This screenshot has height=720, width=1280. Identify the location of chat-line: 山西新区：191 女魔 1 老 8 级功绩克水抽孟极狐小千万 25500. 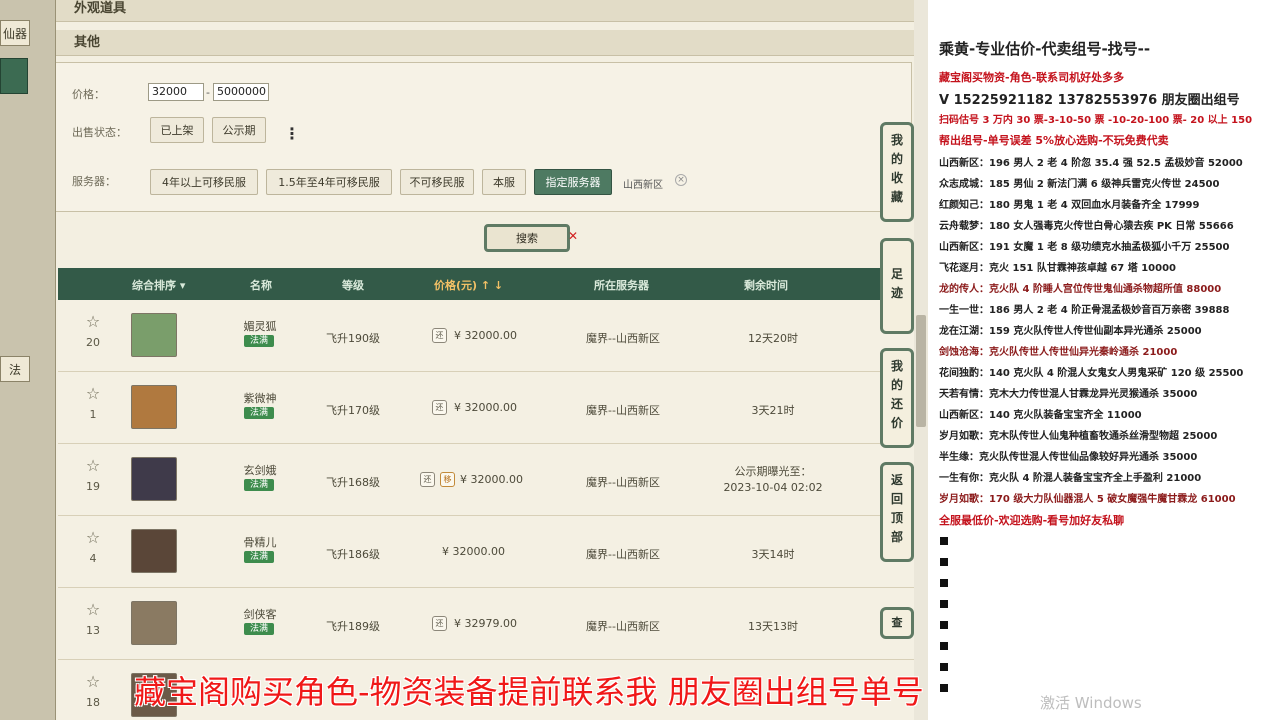
(1084, 247).